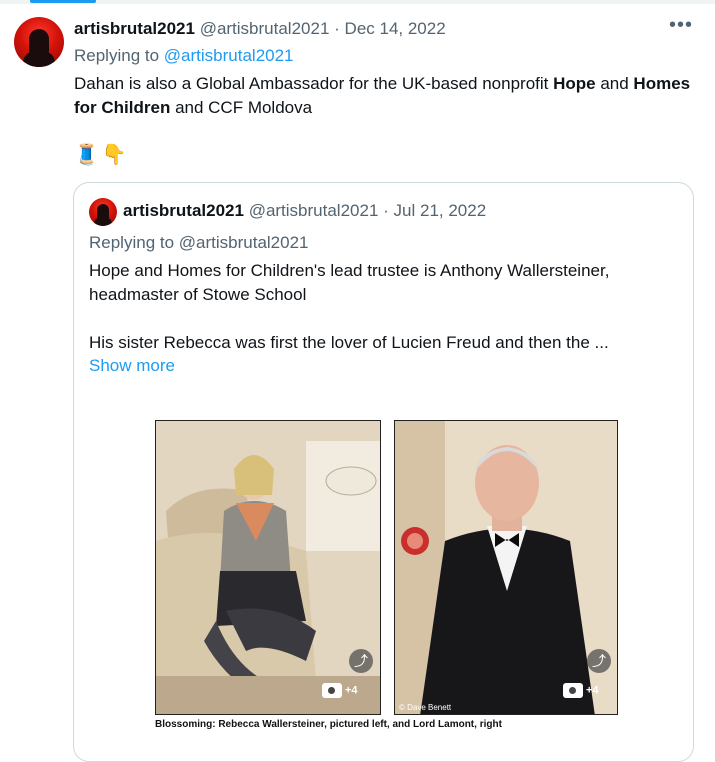 Image resolution: width=715 pixels, height=762 pixels. I want to click on quote-avatar, so click(103, 212).